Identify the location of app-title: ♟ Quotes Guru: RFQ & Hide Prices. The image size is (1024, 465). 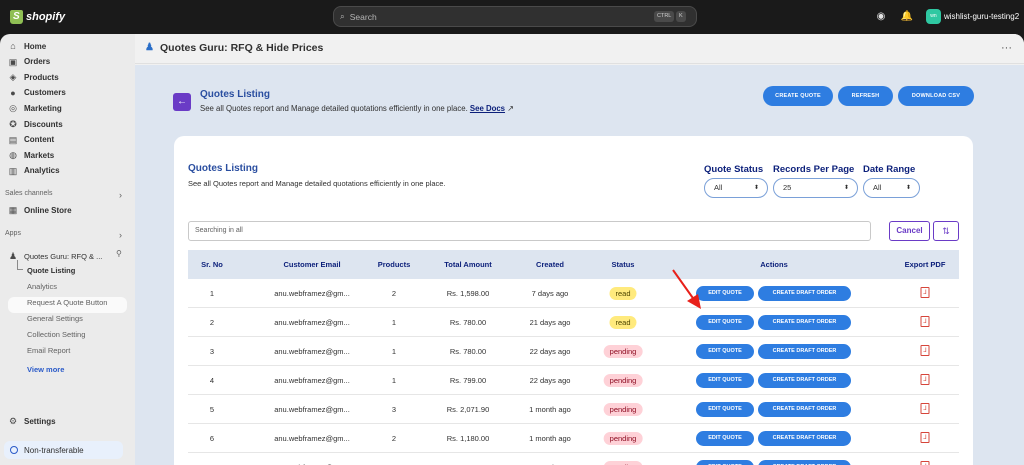
(234, 48).